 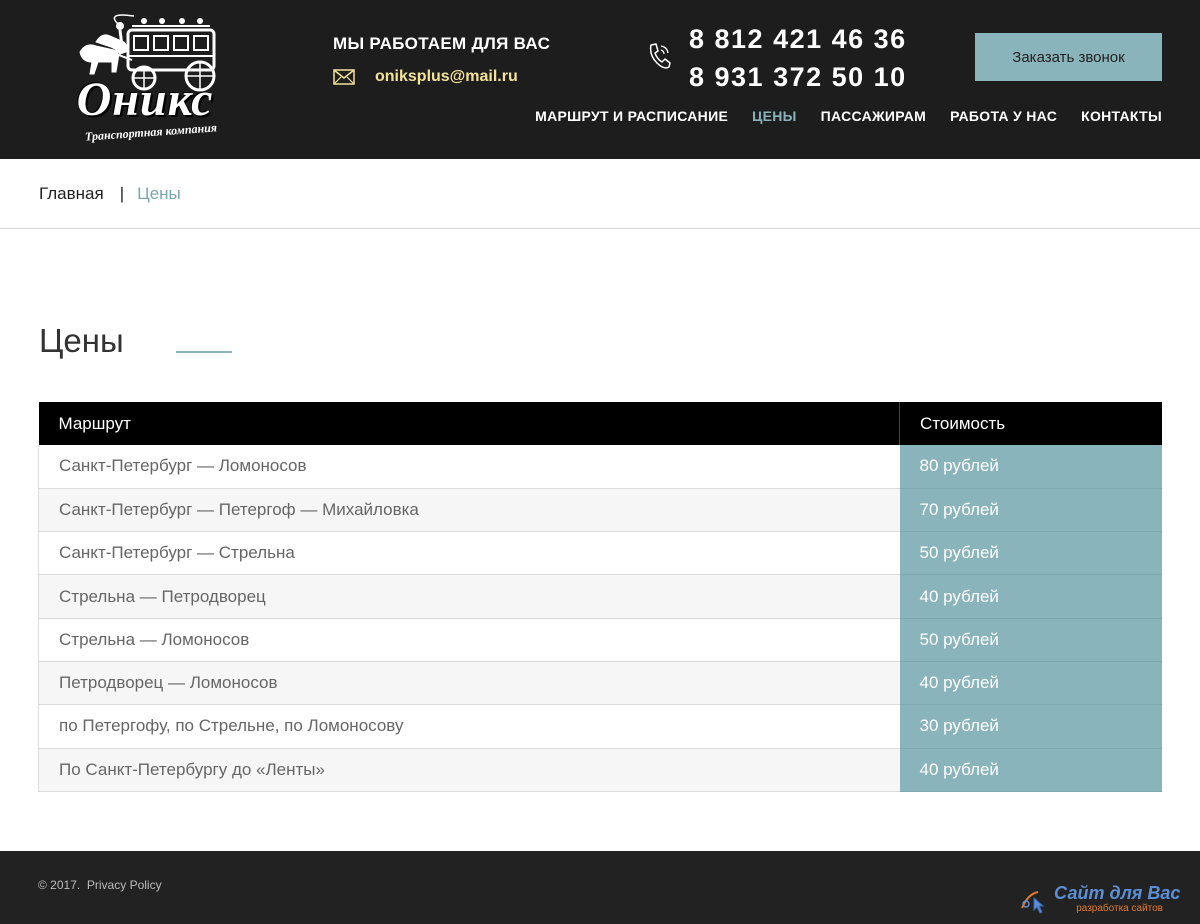 I want to click on table-row: Санкт-Петербург — Стрельна 50 рублей, so click(x=600, y=553).